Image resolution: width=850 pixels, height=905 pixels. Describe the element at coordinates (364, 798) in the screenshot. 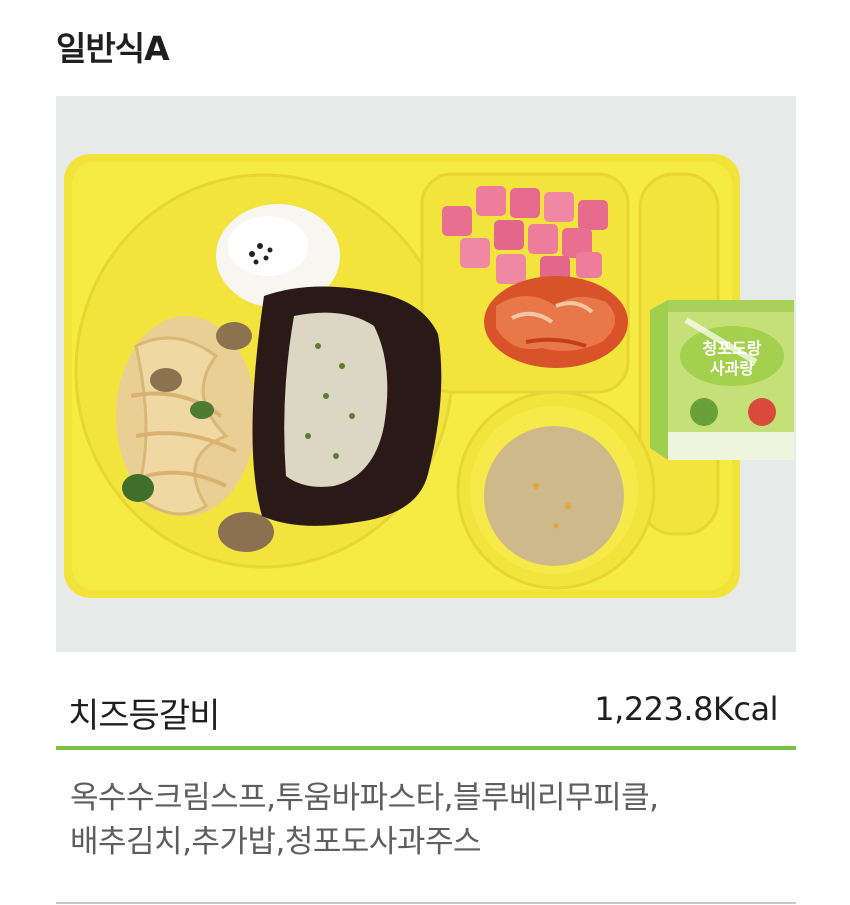

I see `menu-line-1: 옥수수크림스프,투움바파스타,블루베리무피클,` at that location.